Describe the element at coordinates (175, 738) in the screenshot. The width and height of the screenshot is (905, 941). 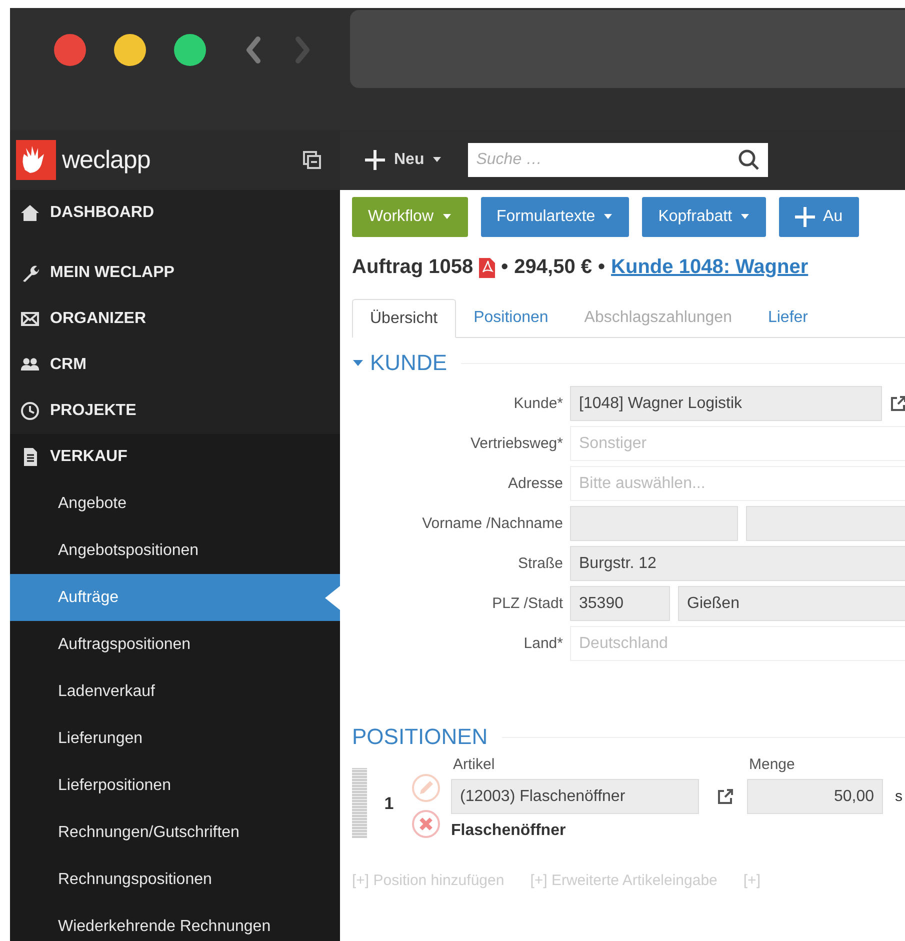
I see `sidebar-subitem: Lieferungen` at that location.